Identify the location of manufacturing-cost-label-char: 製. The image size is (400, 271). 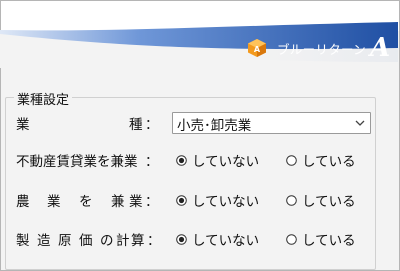
(23, 241).